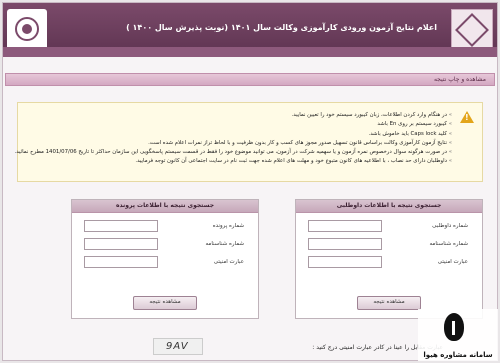  Describe the element at coordinates (250, 52) in the screenshot. I see `banner-stripe` at that location.